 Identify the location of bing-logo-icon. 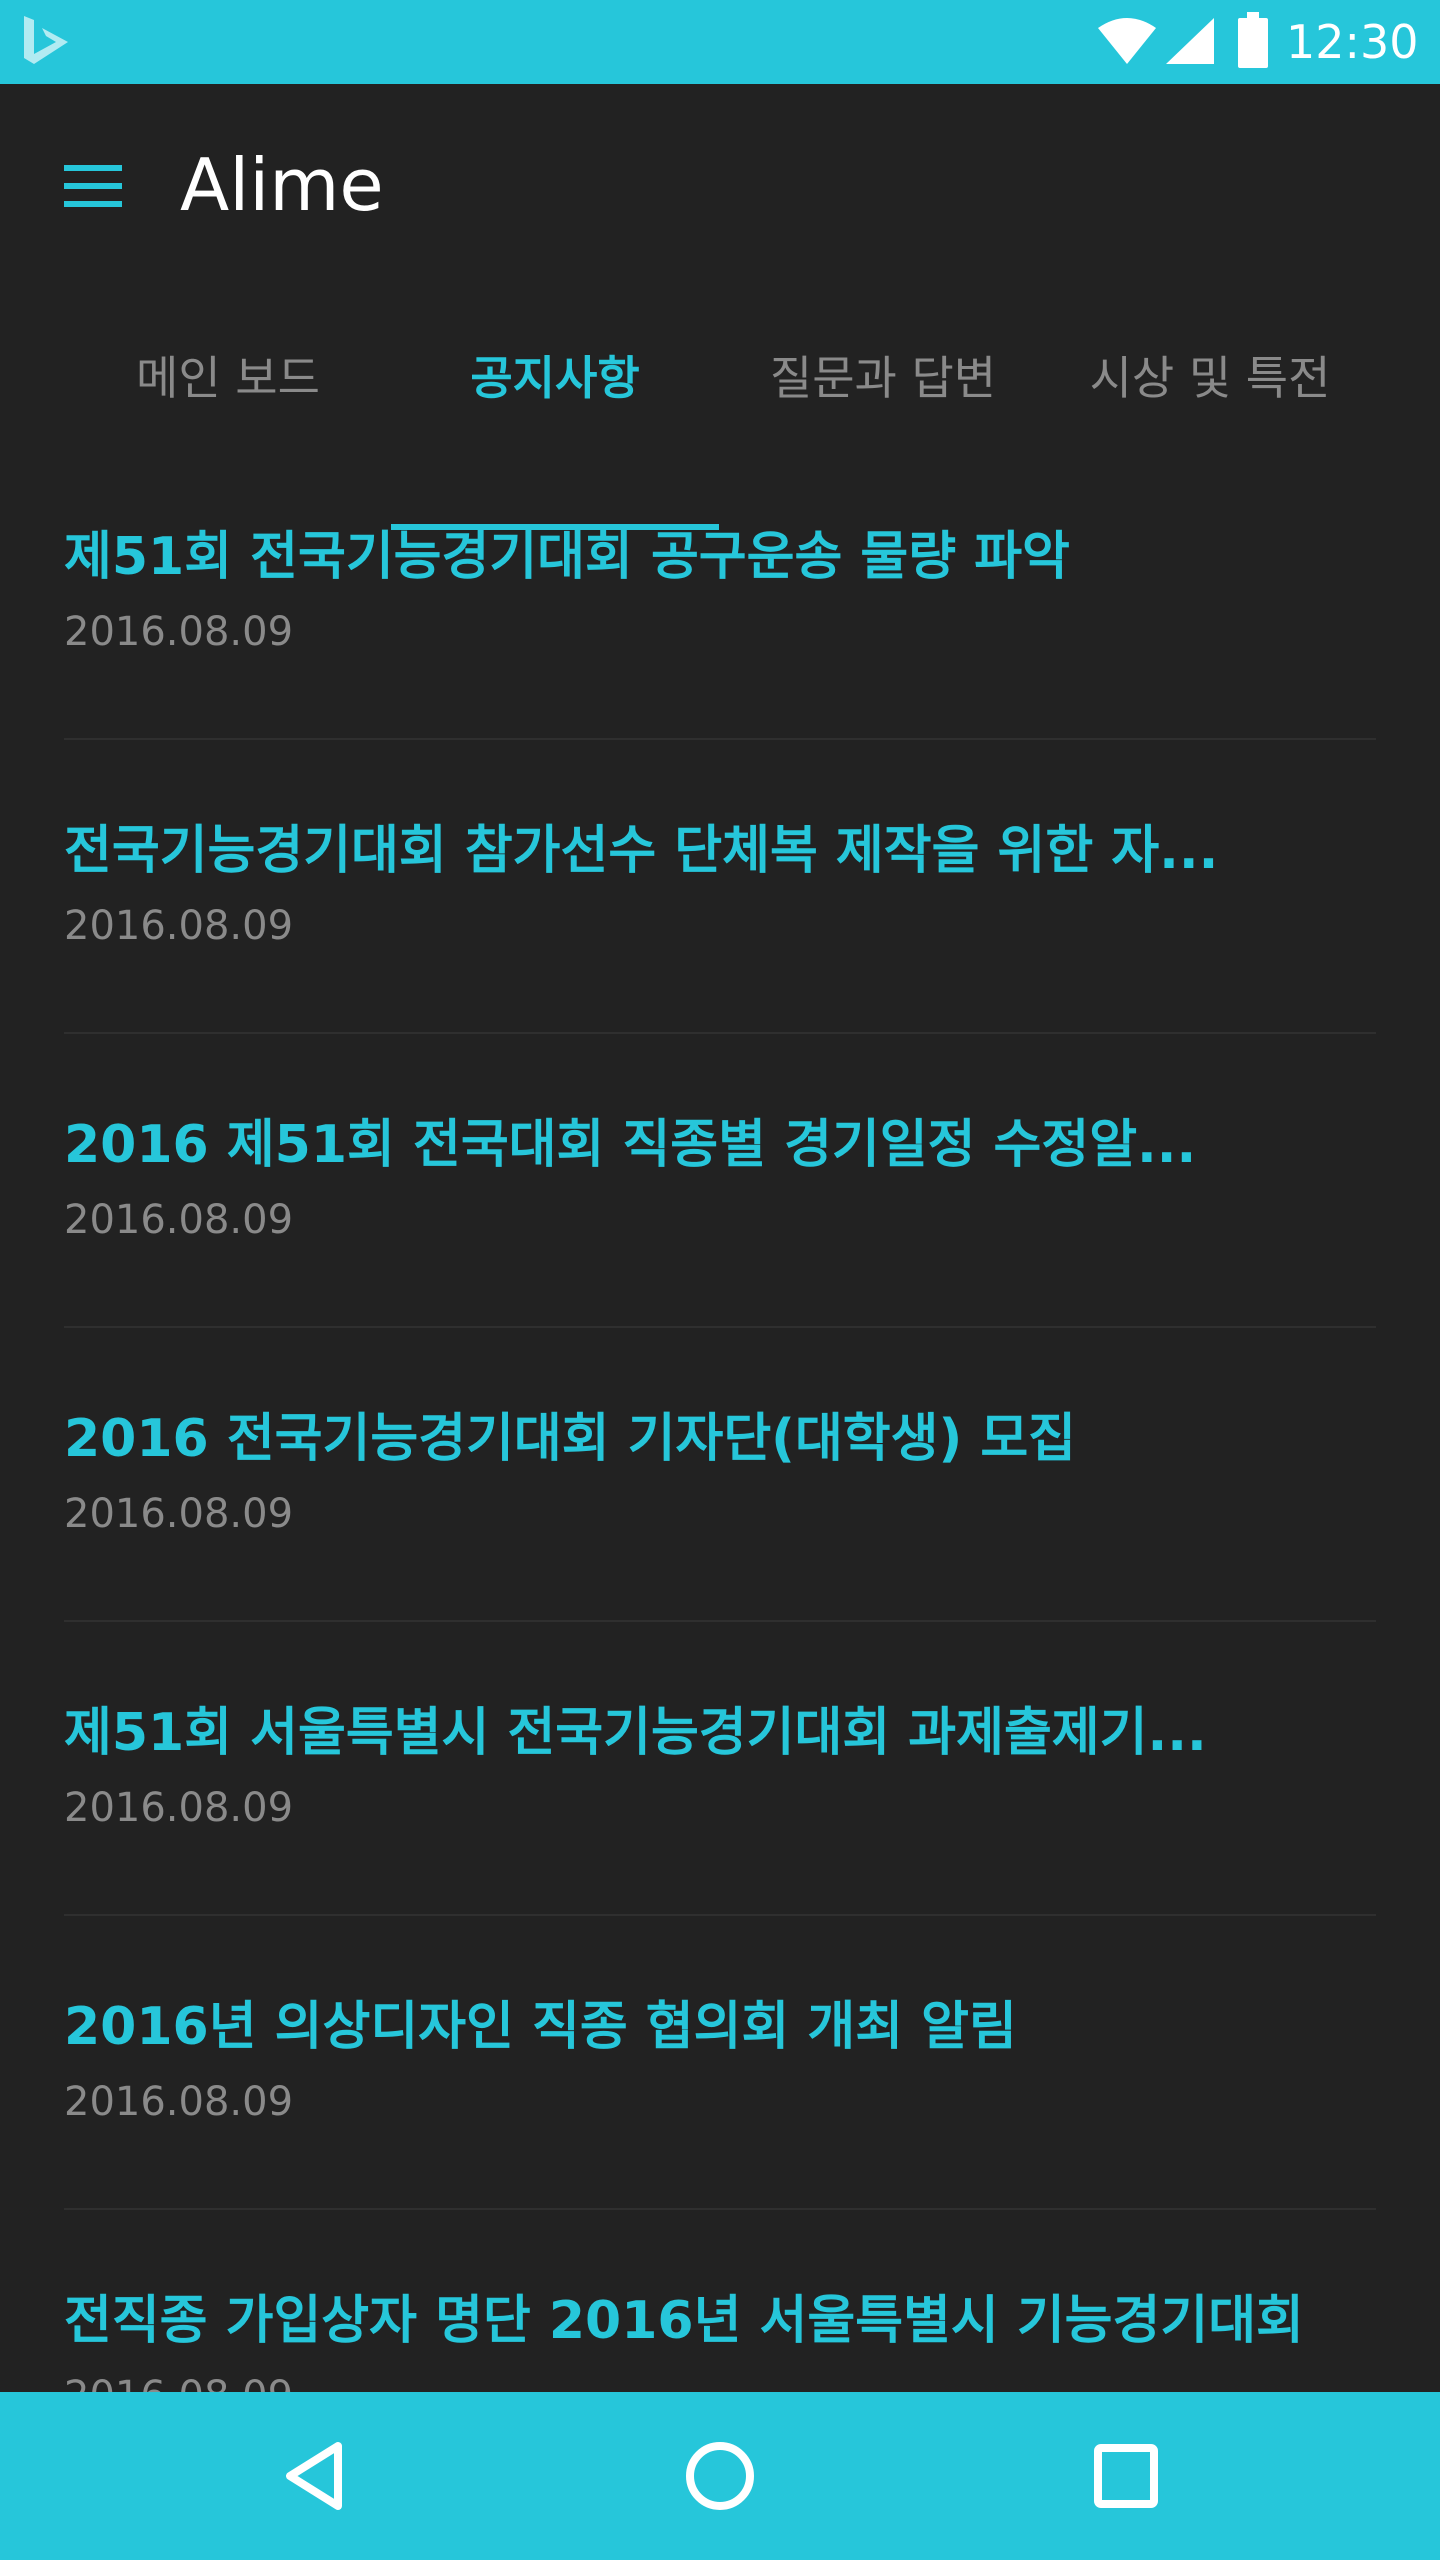
(46, 40).